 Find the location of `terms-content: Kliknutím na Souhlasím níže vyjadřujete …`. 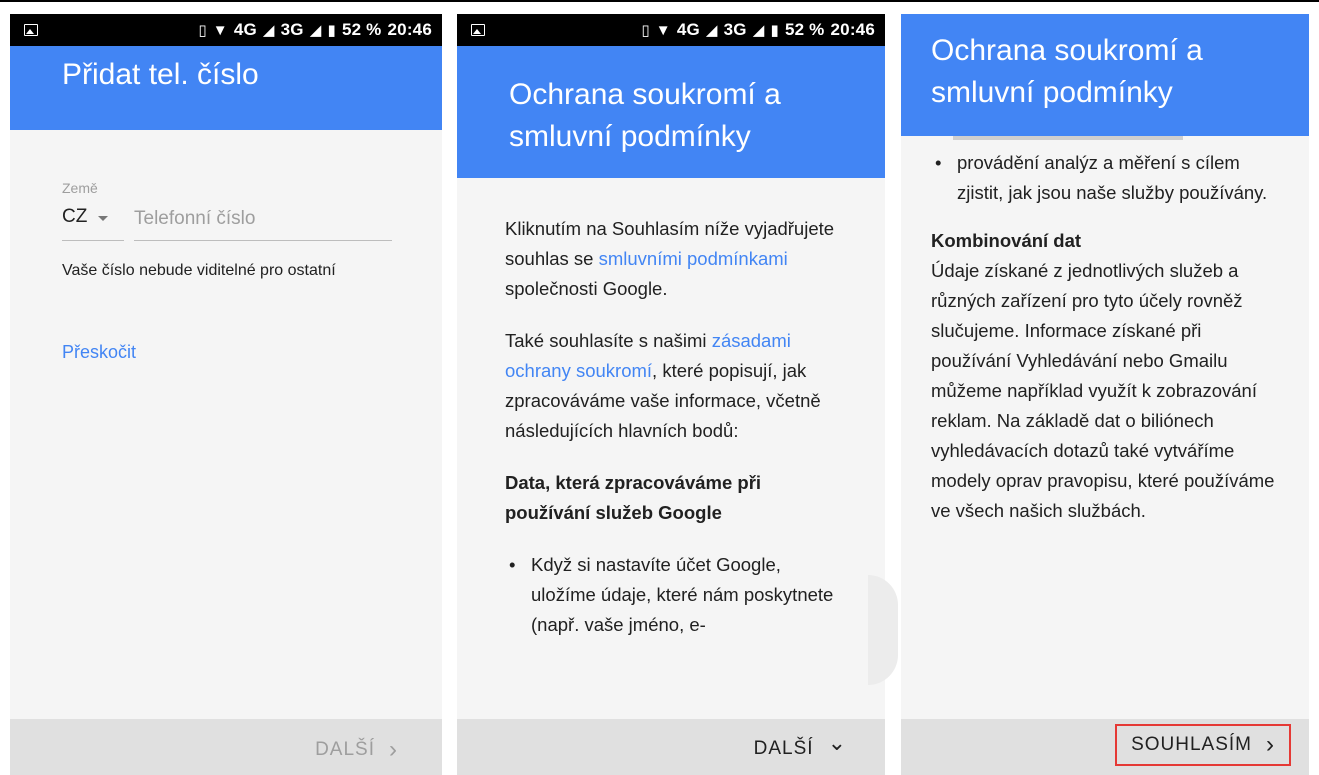

terms-content: Kliknutím na Souhlasím níže vyjadřujete … is located at coordinates (675, 427).